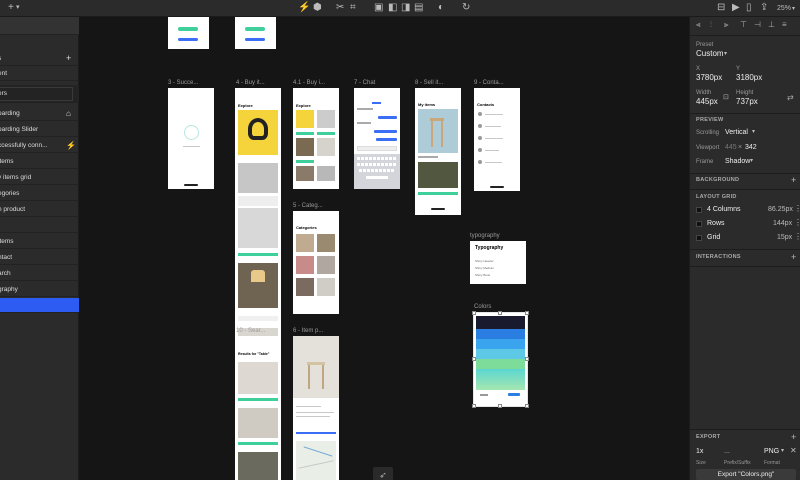  What do you see at coordinates (793, 437) in the screenshot?
I see `add-export-icon: +` at bounding box center [793, 437].